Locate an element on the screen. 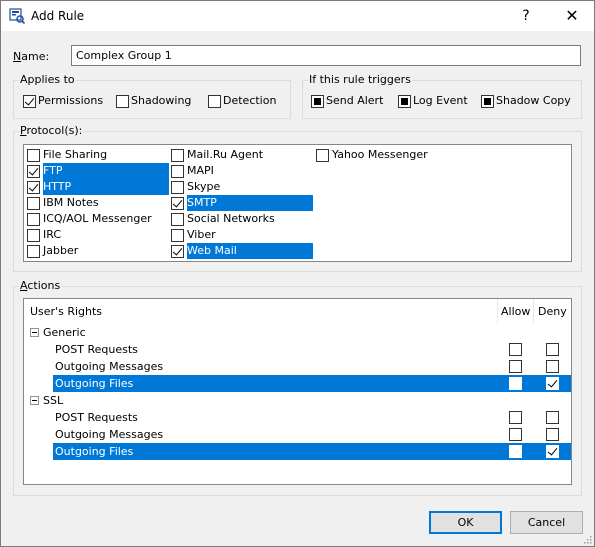 The width and height of the screenshot is (595, 547). tree-group-label: Generic is located at coordinates (64, 332).